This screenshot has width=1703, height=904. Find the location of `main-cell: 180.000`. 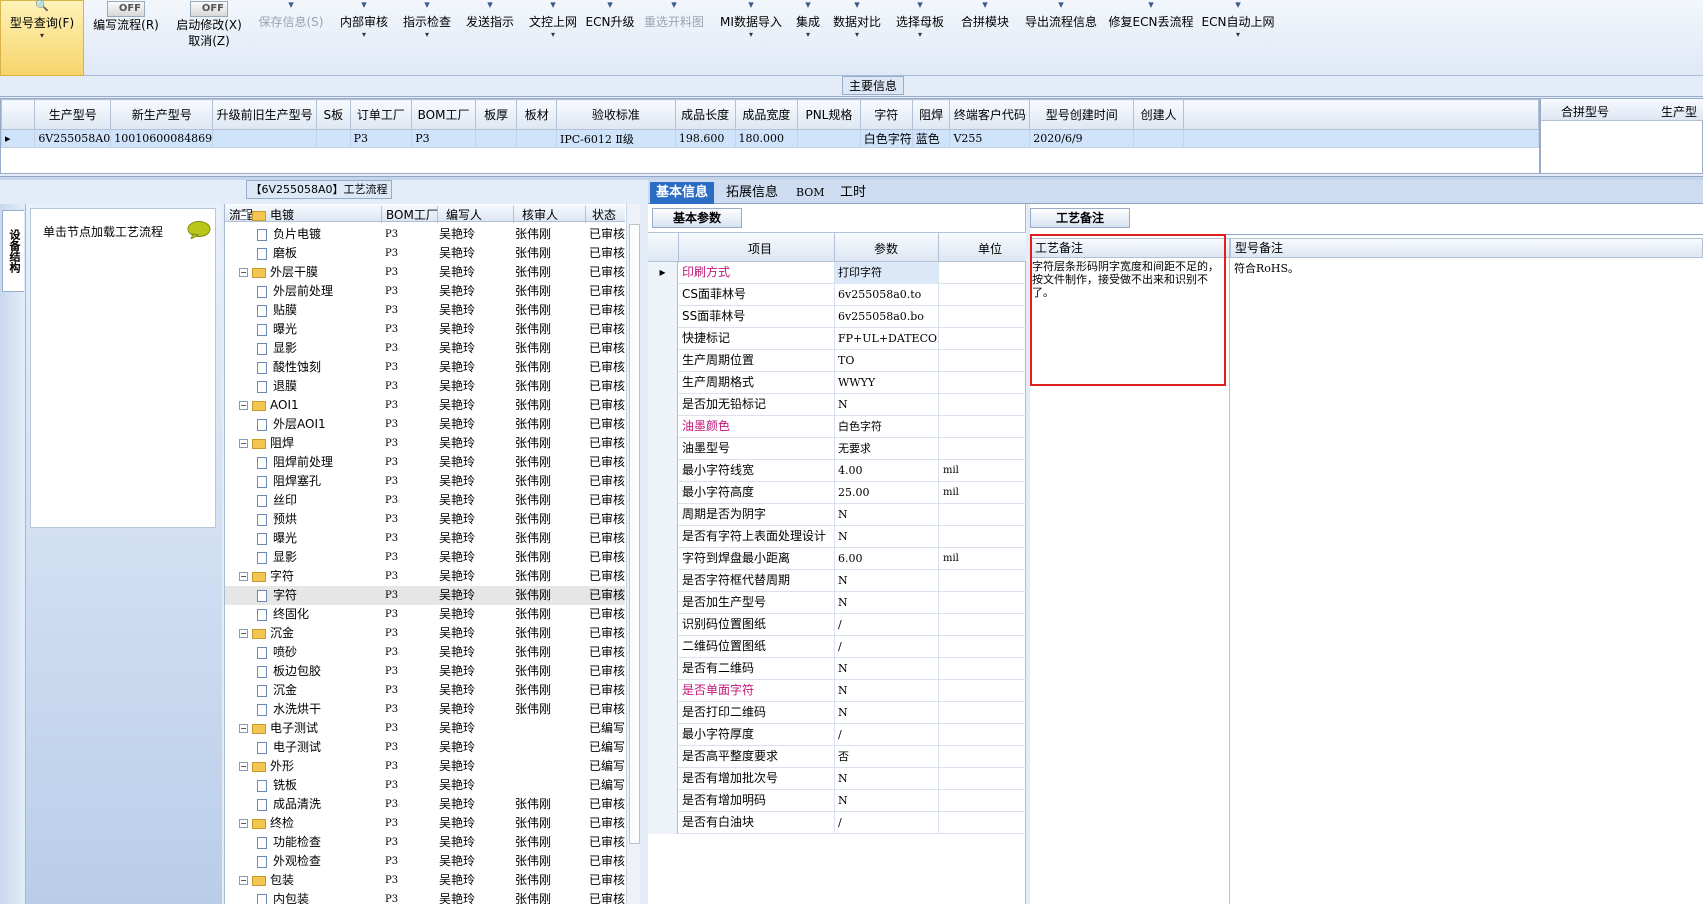

main-cell: 180.000 is located at coordinates (766, 138).